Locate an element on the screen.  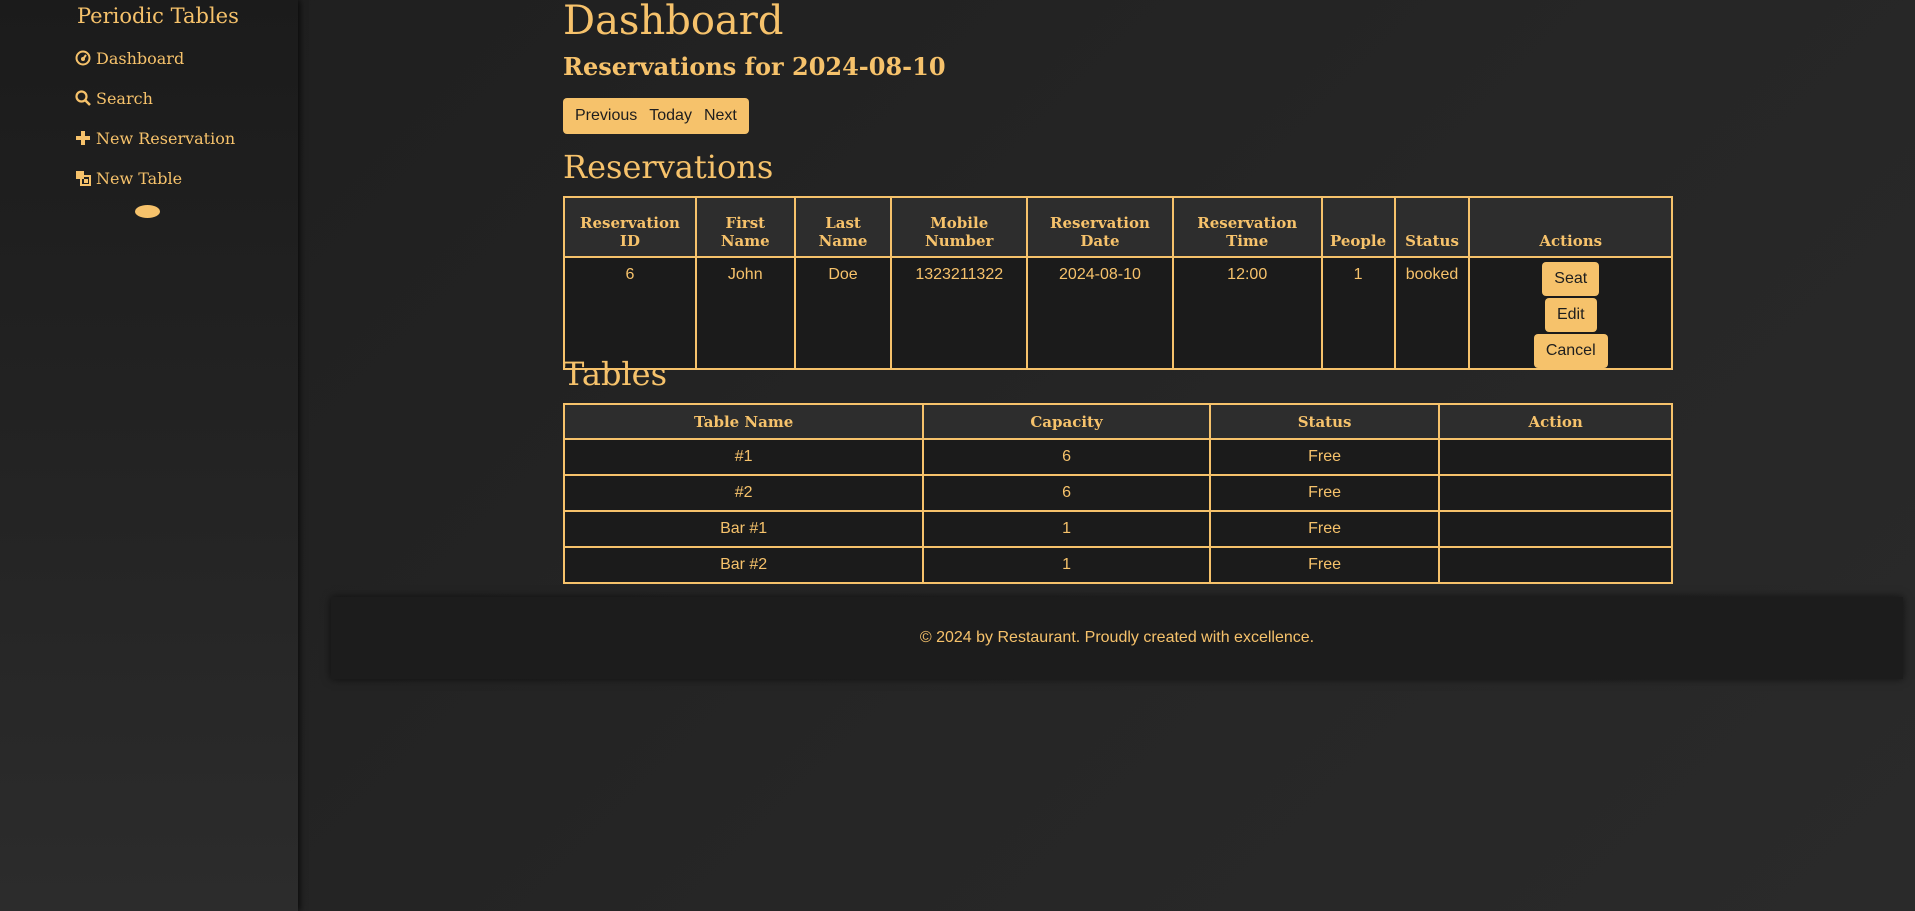
sidebar-item-label: Search is located at coordinates (124, 98).